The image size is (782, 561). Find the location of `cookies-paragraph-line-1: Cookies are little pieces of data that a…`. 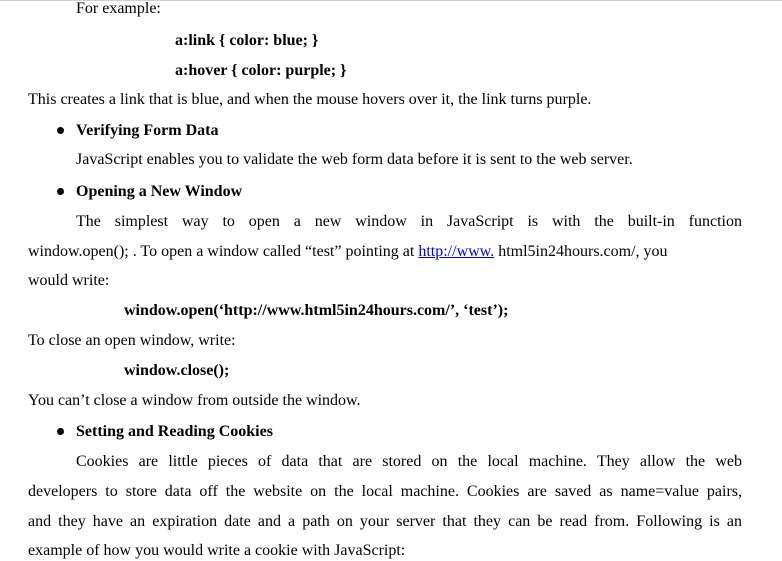

cookies-paragraph-line-1: Cookies are little pieces of data that a… is located at coordinates (409, 461).